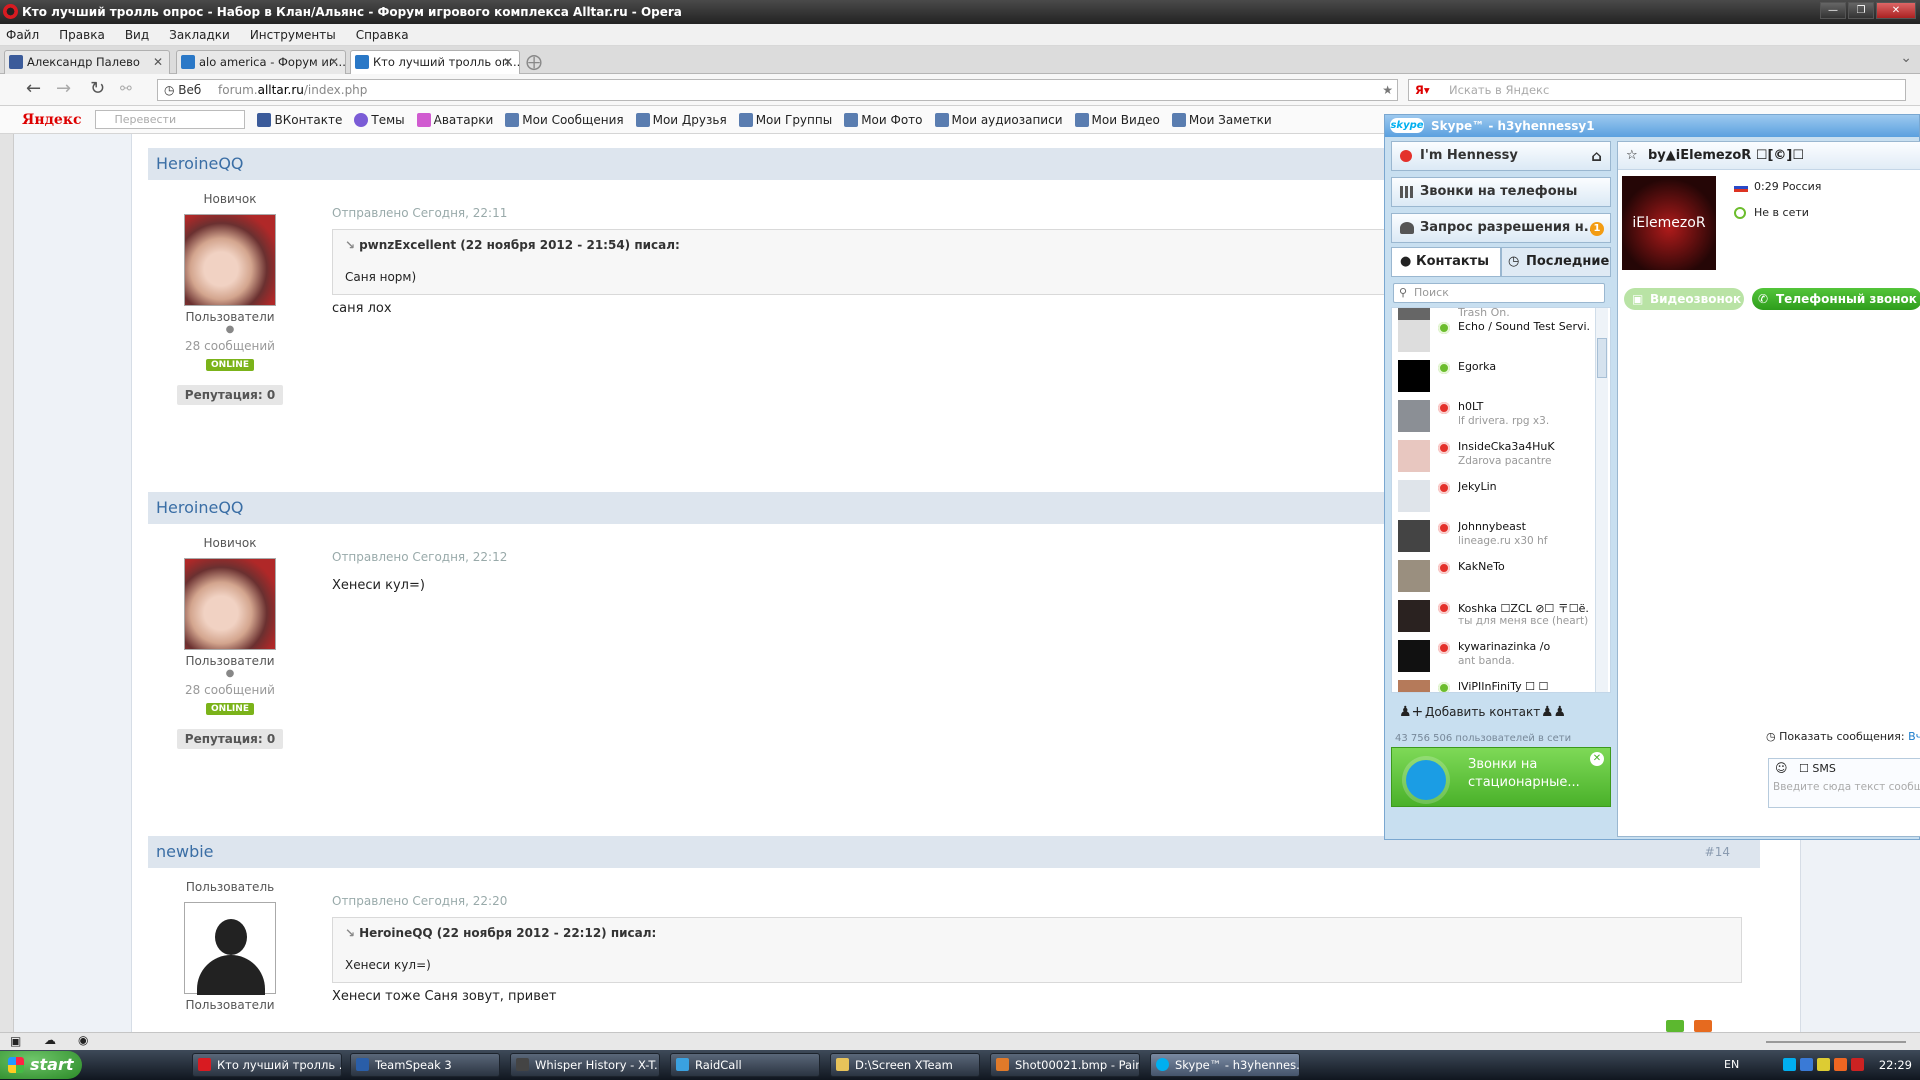 This screenshot has width=1920, height=1080. Describe the element at coordinates (1675, 1026) in the screenshot. I see `vote-up-icon` at that location.